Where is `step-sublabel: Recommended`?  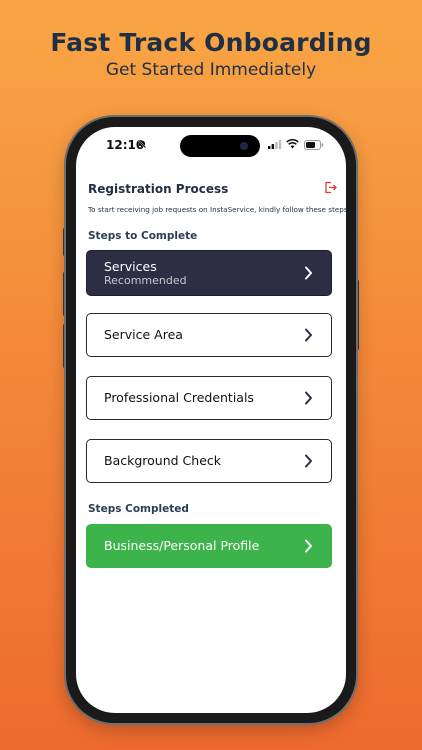 step-sublabel: Recommended is located at coordinates (145, 280).